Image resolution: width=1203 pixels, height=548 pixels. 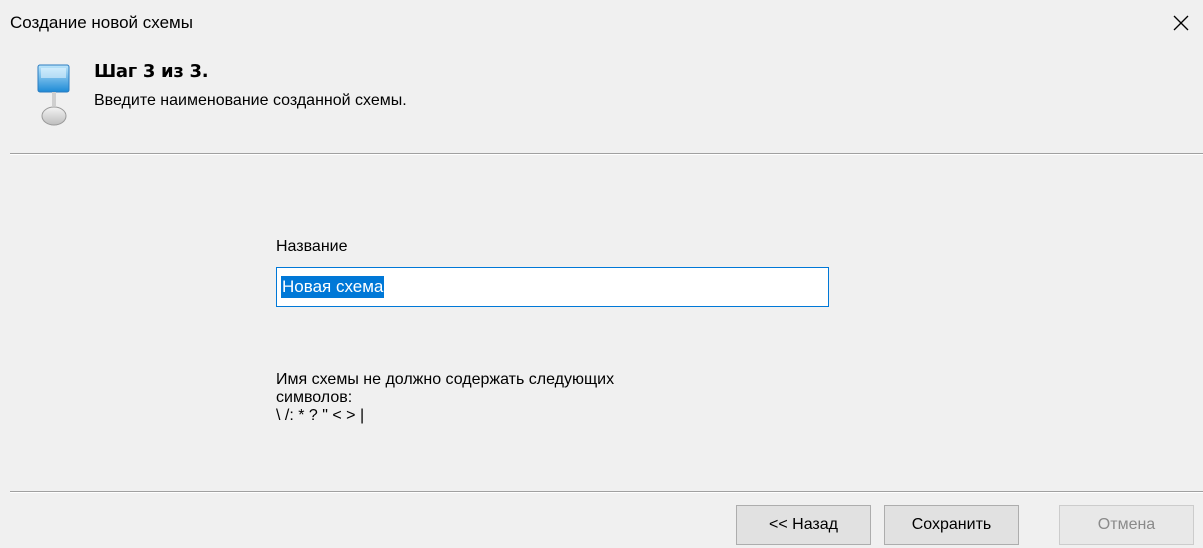 What do you see at coordinates (101, 22) in the screenshot?
I see `window-title: Создание новой схемы` at bounding box center [101, 22].